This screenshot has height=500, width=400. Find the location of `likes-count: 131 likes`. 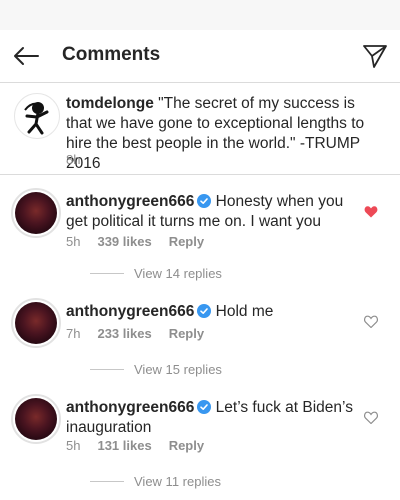

likes-count: 131 likes is located at coordinates (124, 445).